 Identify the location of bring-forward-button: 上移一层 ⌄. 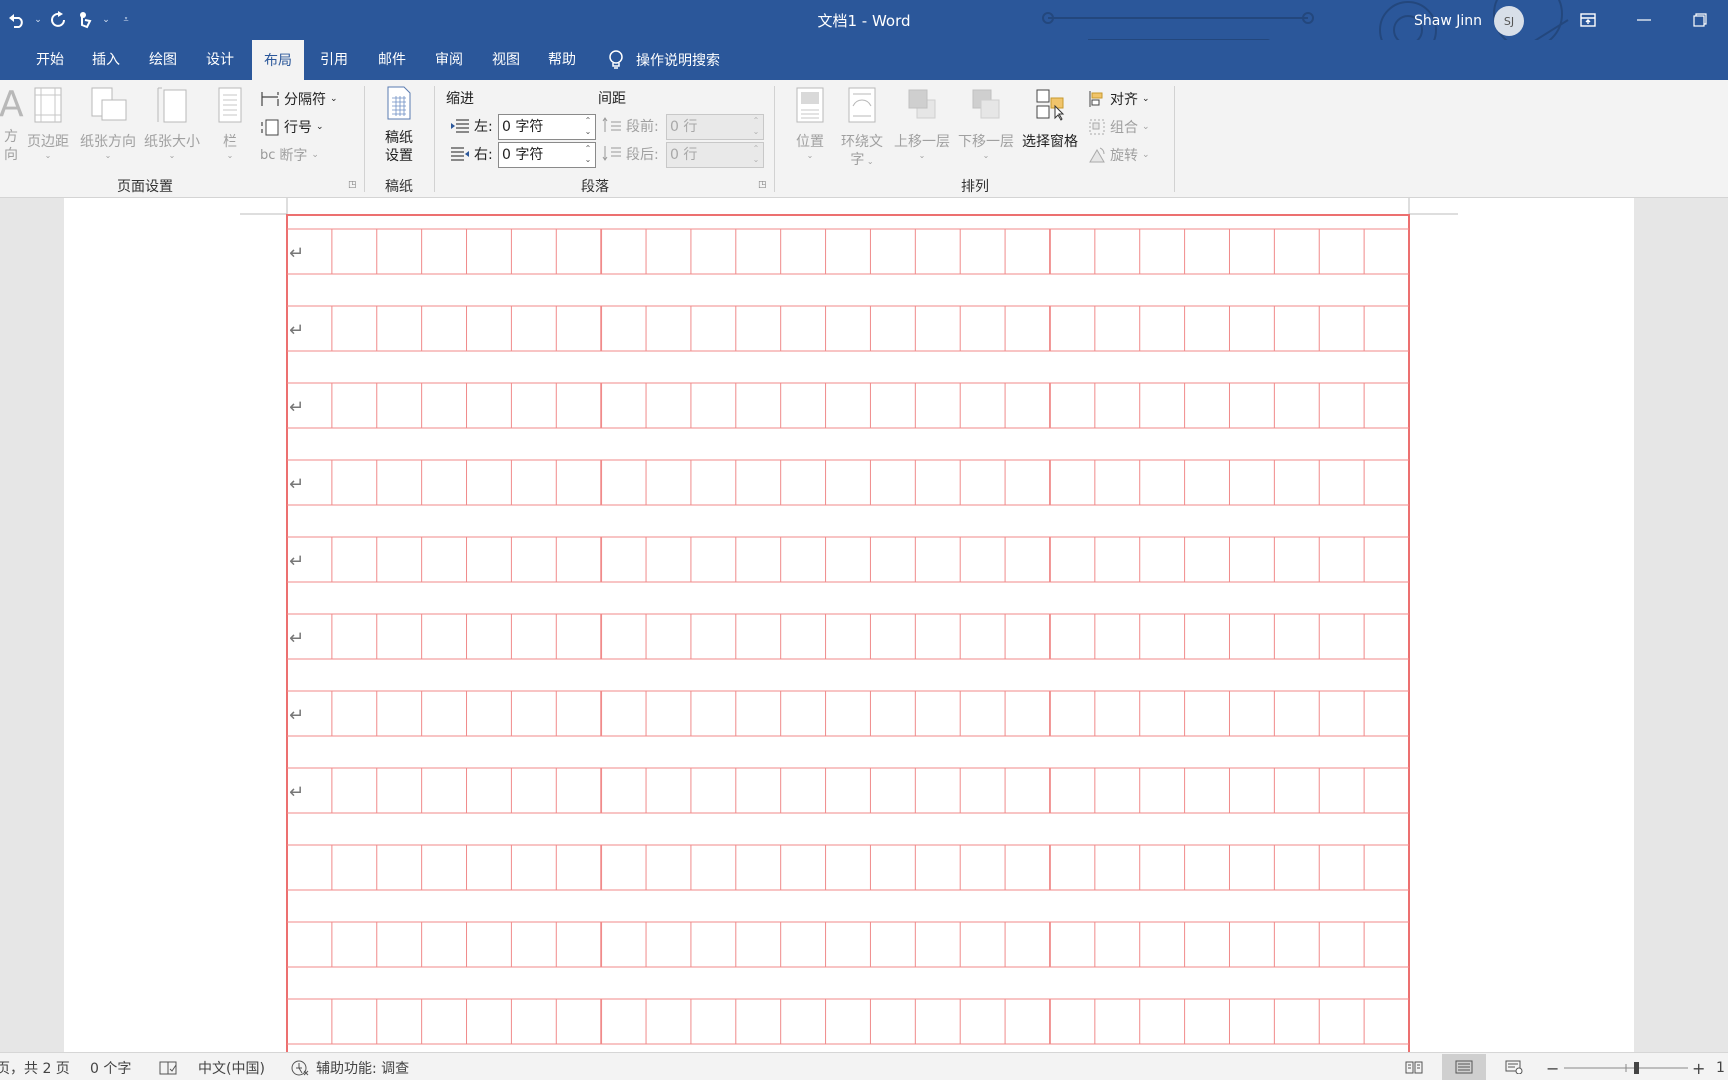
(922, 123).